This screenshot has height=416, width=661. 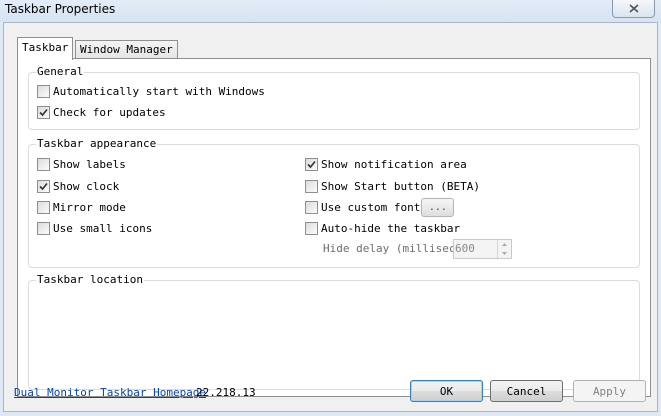 What do you see at coordinates (400, 186) in the screenshot?
I see `show-start-label: Show Start button (BETA)` at bounding box center [400, 186].